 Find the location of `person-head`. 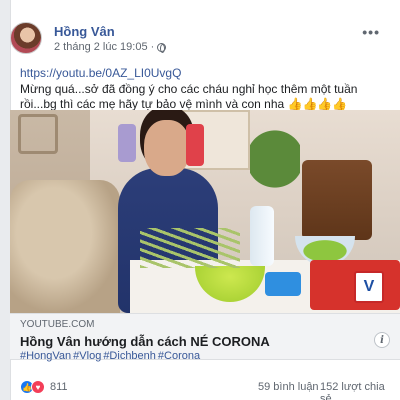

person-head is located at coordinates (167, 148).